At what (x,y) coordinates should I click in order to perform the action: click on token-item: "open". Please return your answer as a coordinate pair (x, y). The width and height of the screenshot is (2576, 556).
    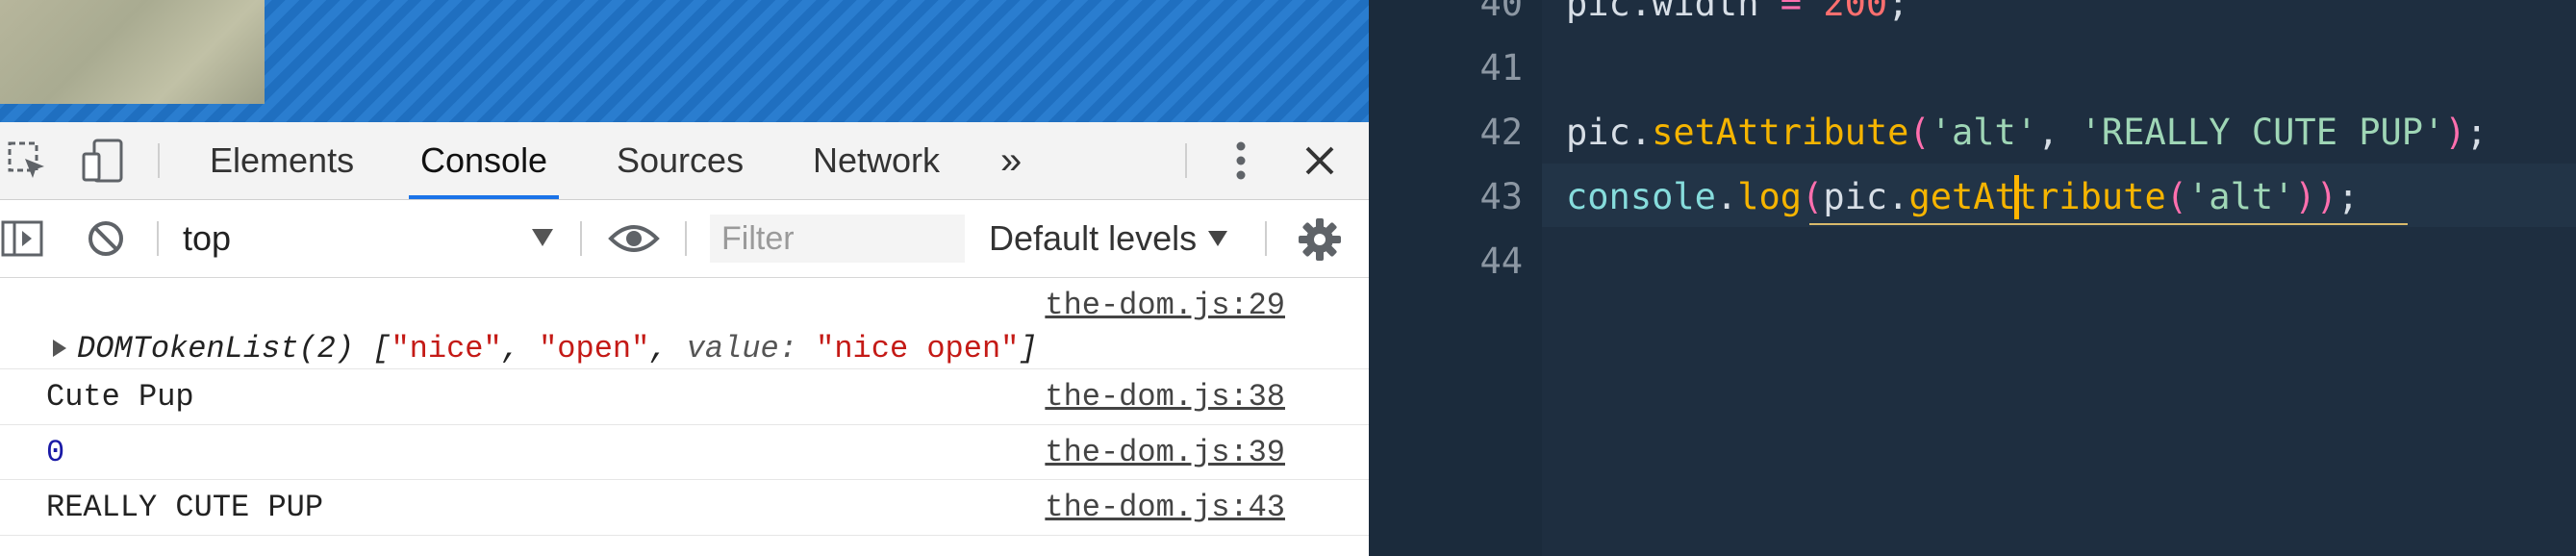
    Looking at the image, I should click on (594, 348).